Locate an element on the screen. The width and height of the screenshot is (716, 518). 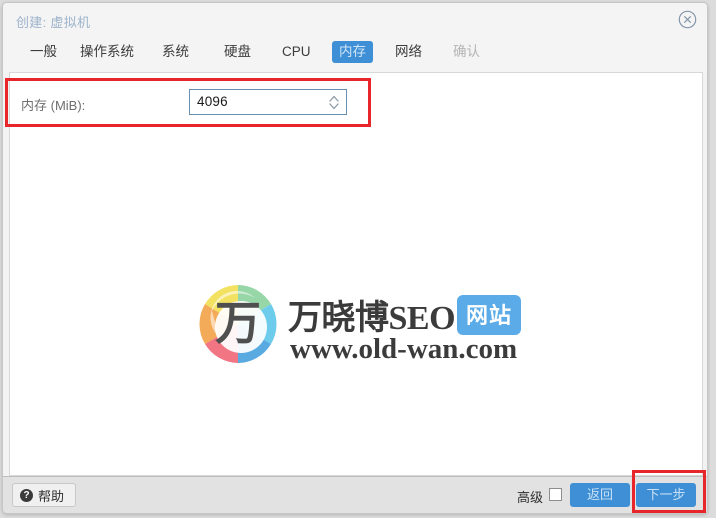
advanced-label: 高级 is located at coordinates (529, 497).